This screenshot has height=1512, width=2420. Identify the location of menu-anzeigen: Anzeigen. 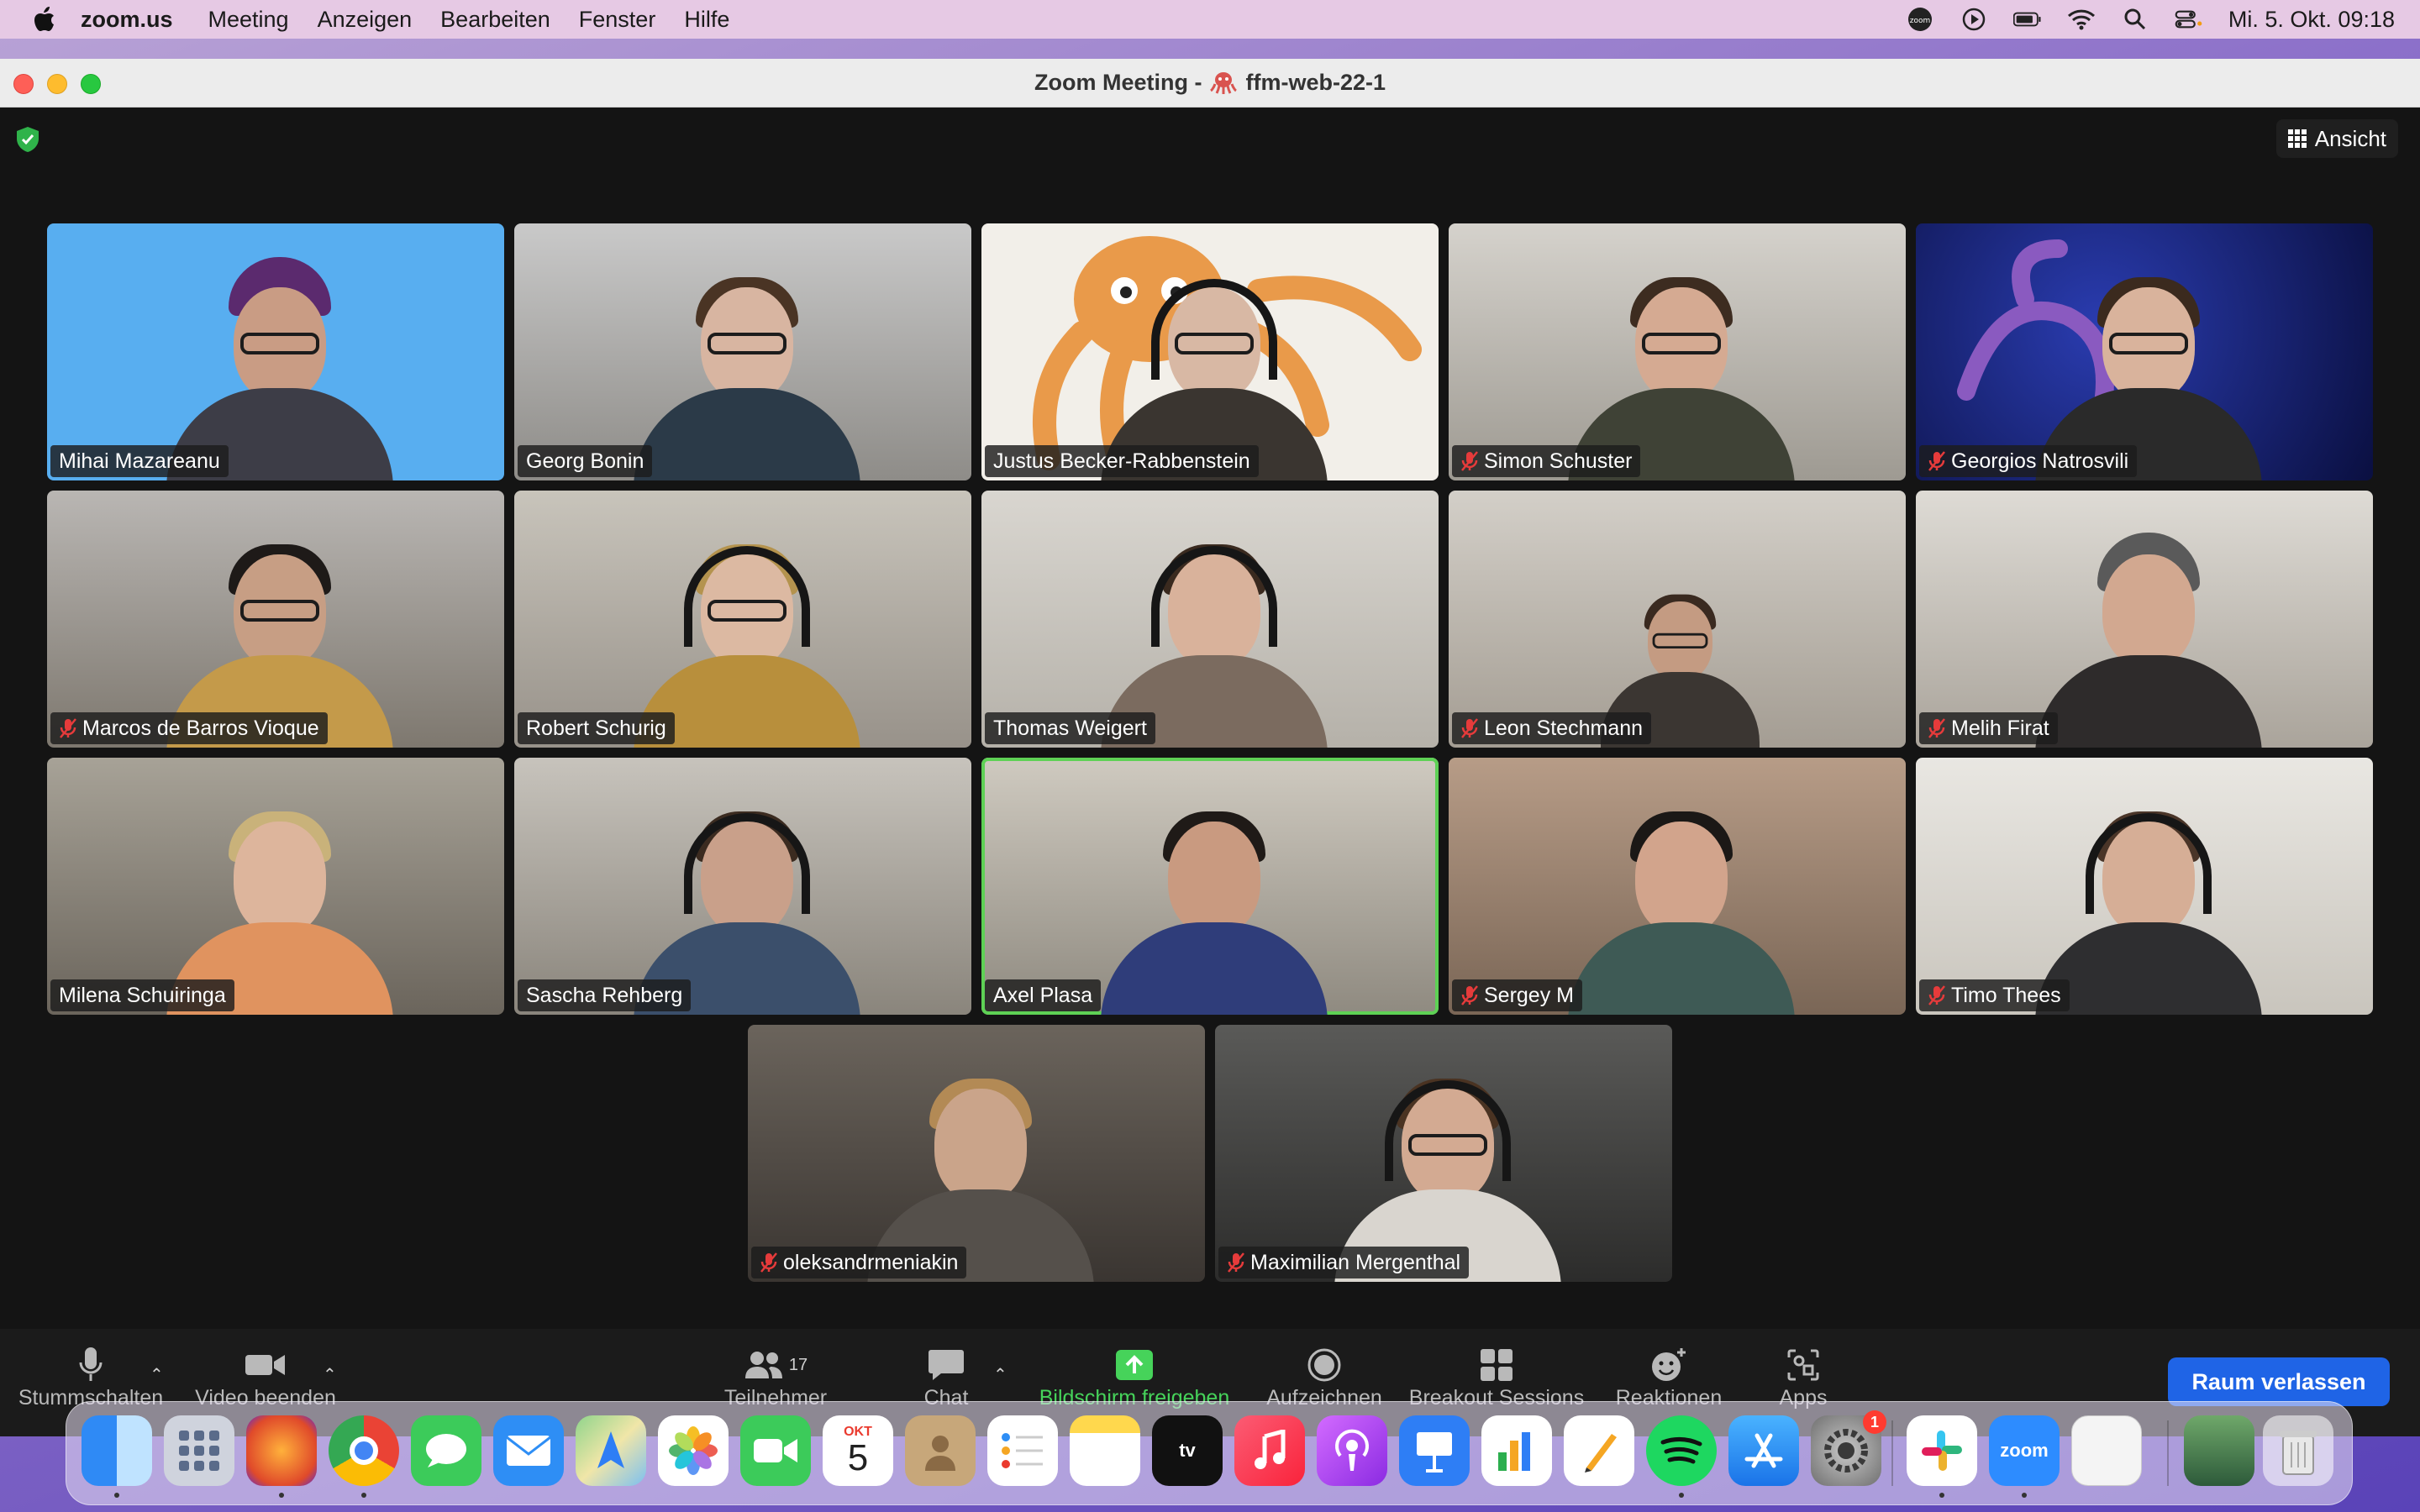
(366, 20).